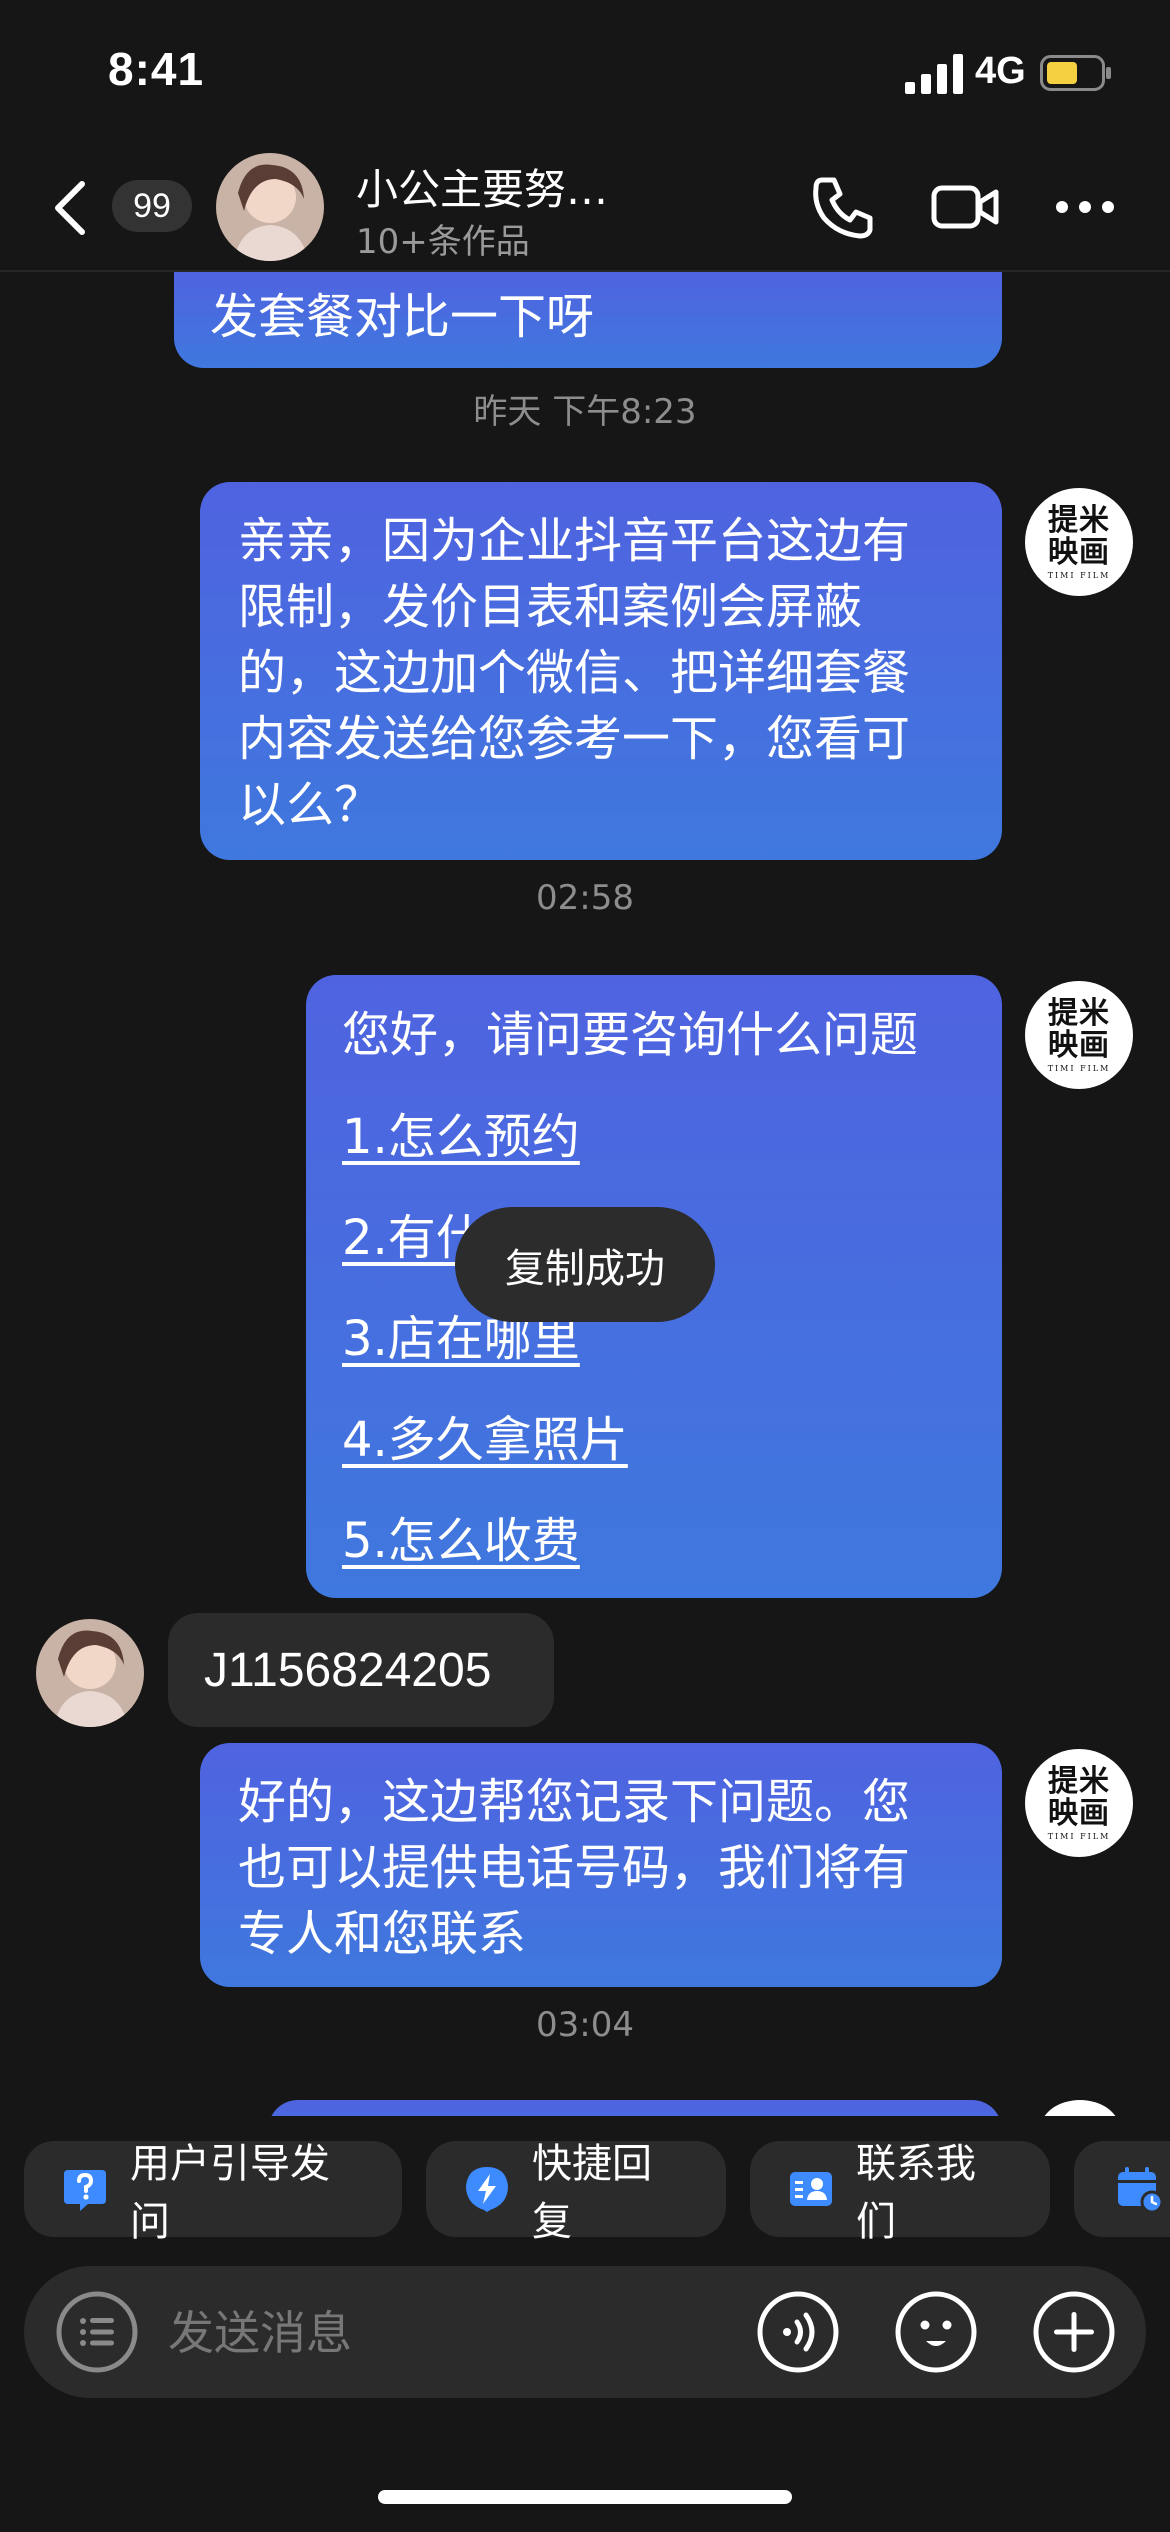  I want to click on chip-label: 用户引导发问, so click(230, 2193).